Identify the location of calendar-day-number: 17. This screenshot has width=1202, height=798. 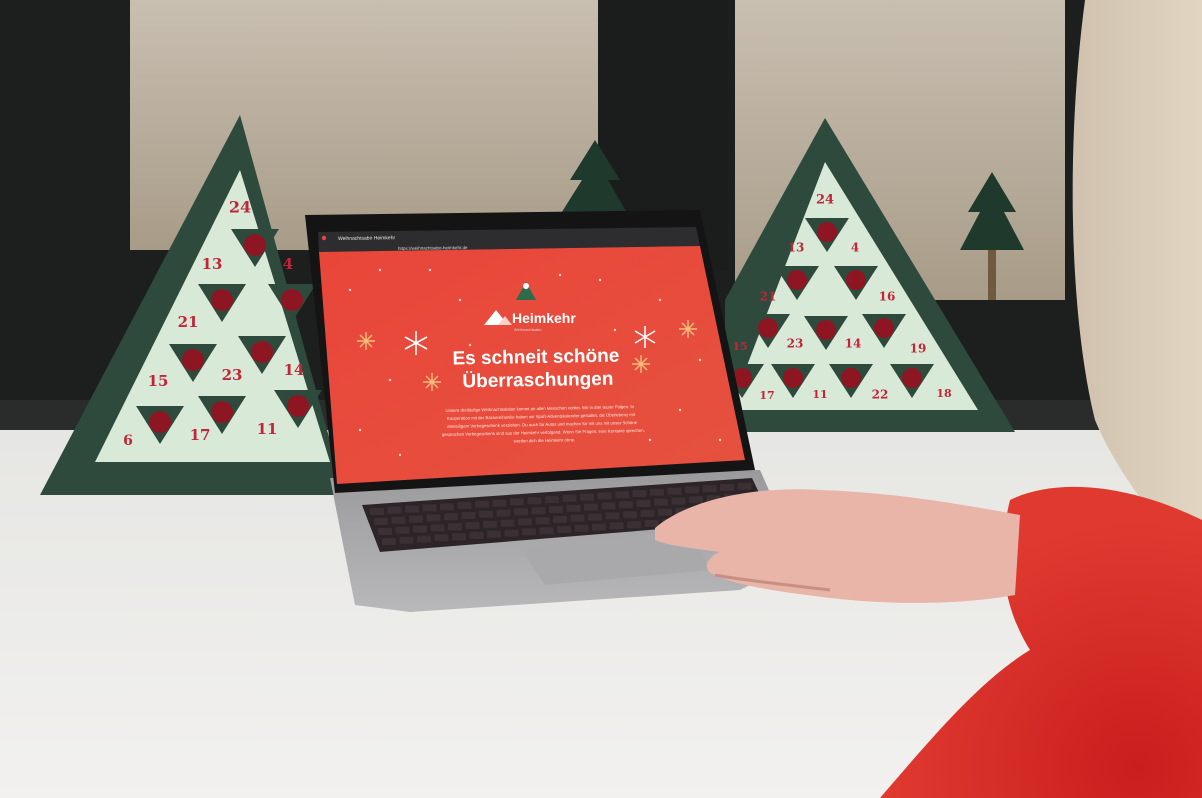
(200, 435).